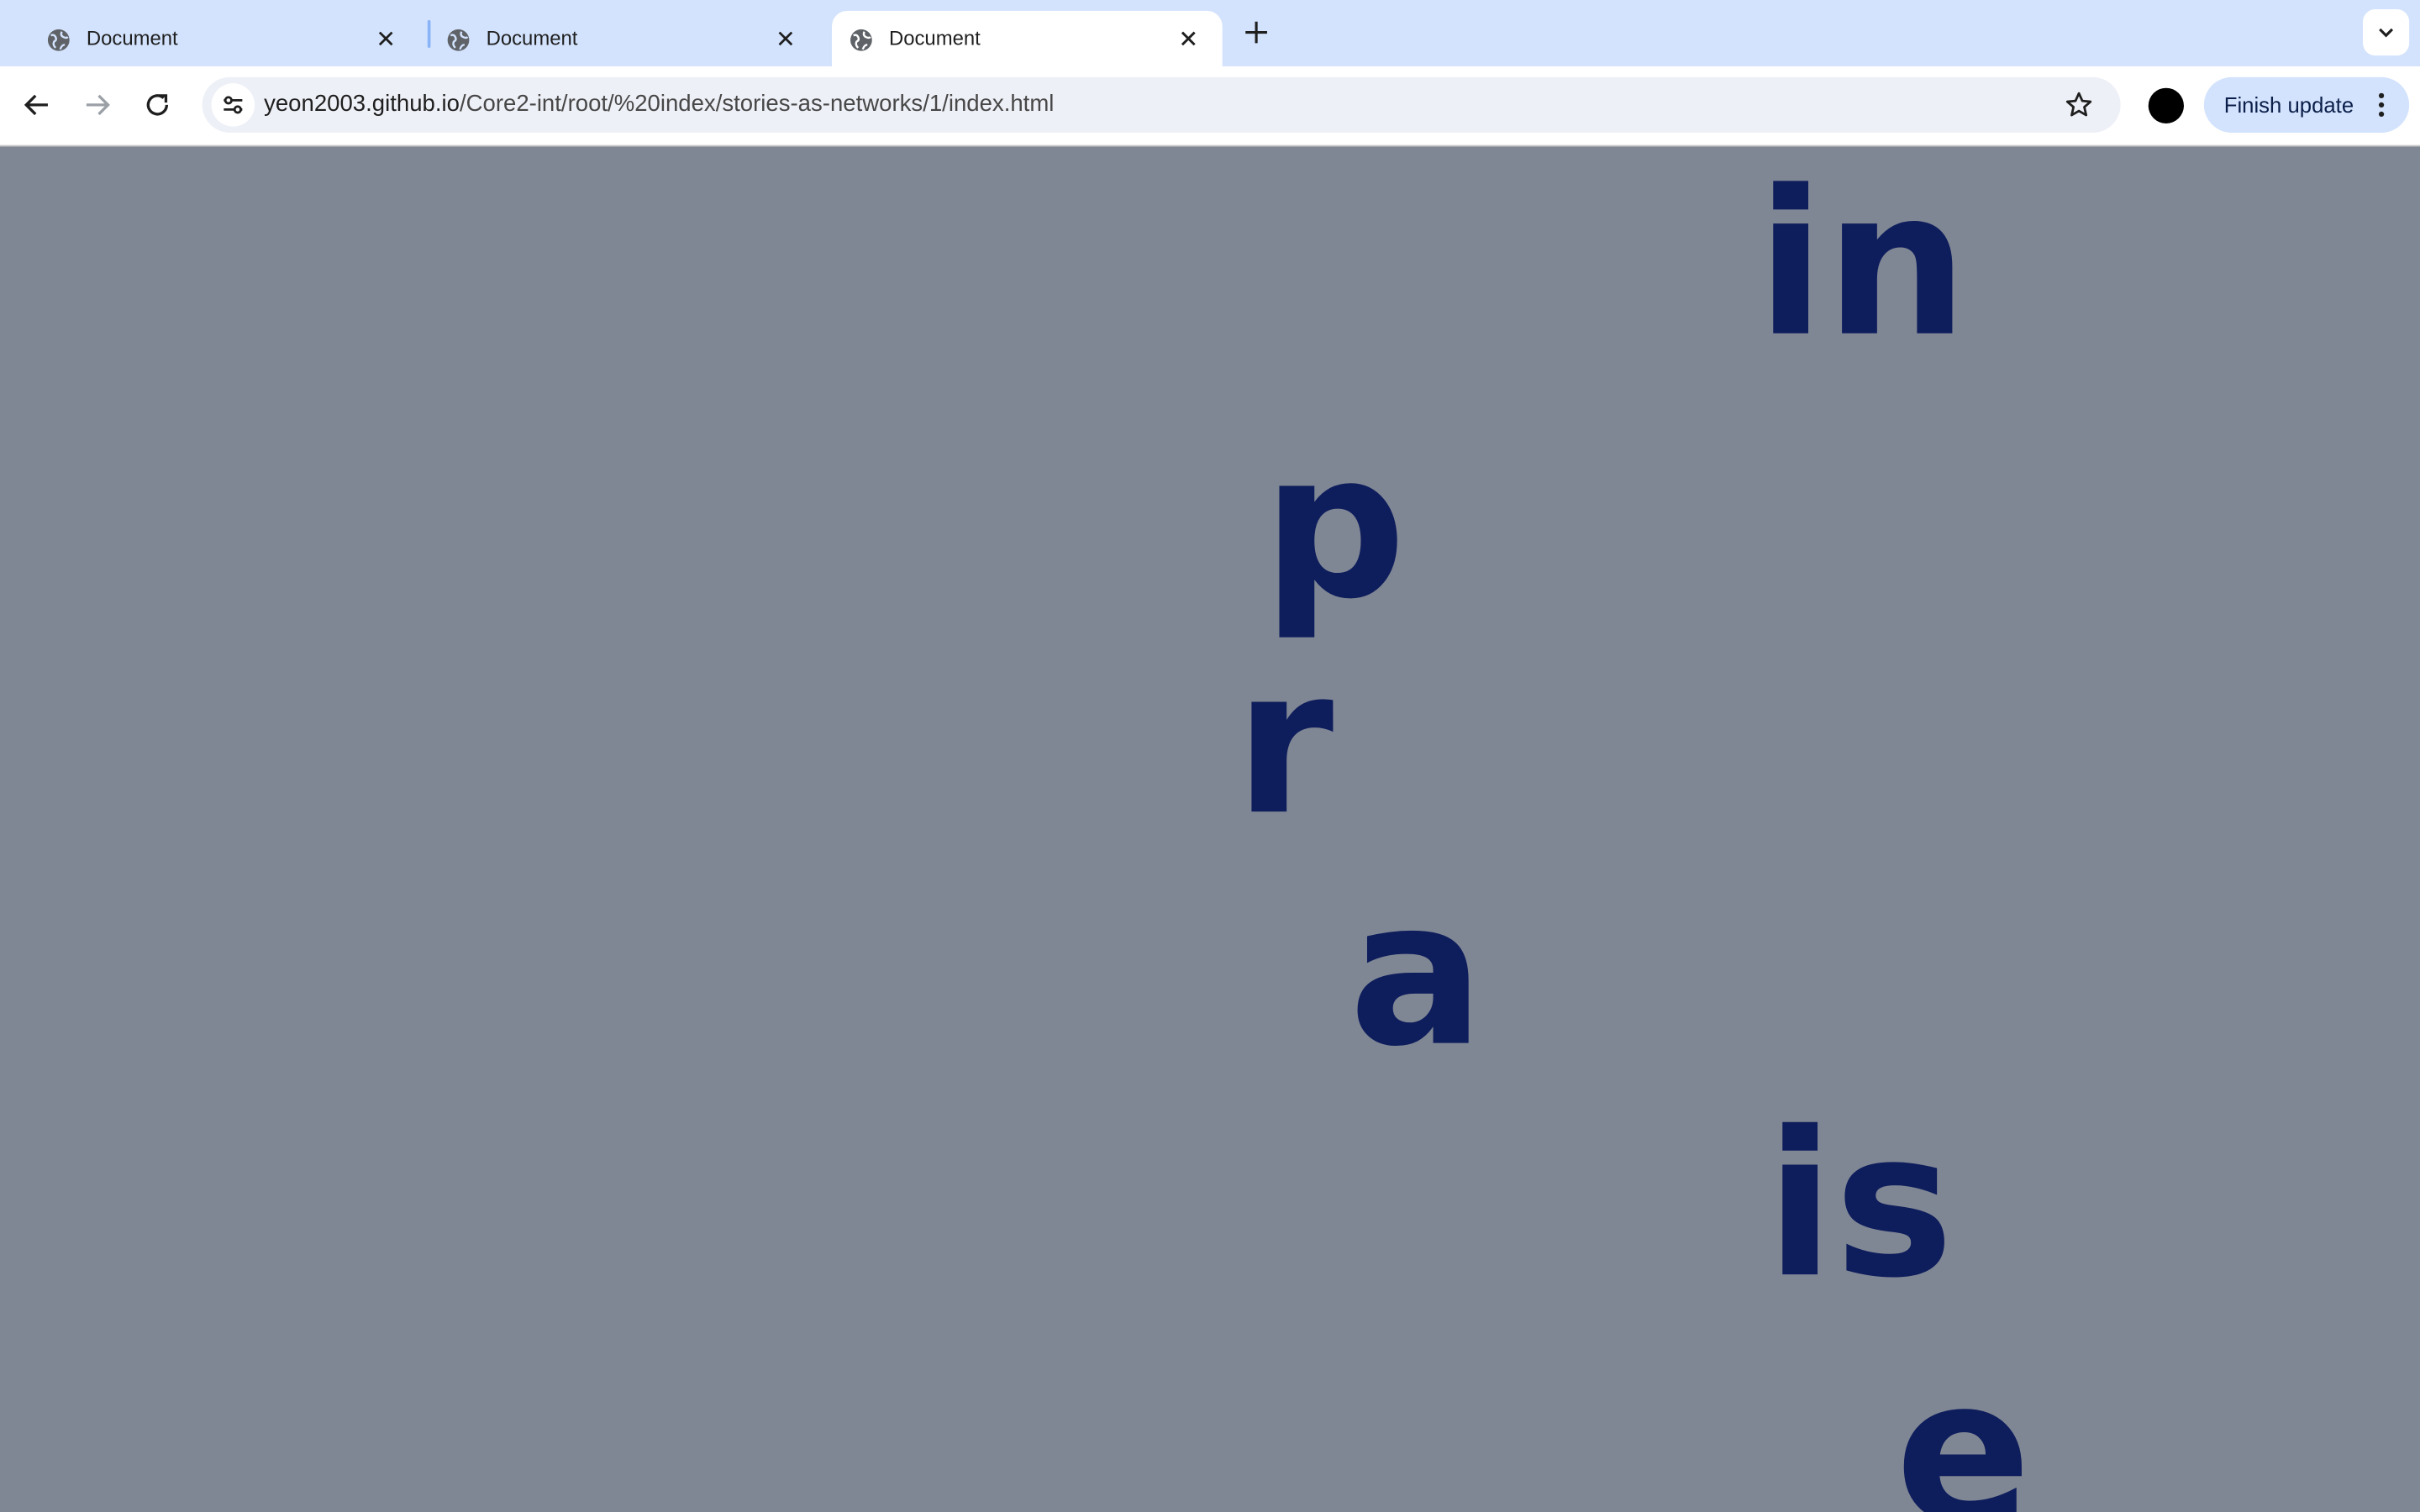 The width and height of the screenshot is (2420, 1512). Describe the element at coordinates (2382, 104) in the screenshot. I see `more-vertical-icon` at that location.